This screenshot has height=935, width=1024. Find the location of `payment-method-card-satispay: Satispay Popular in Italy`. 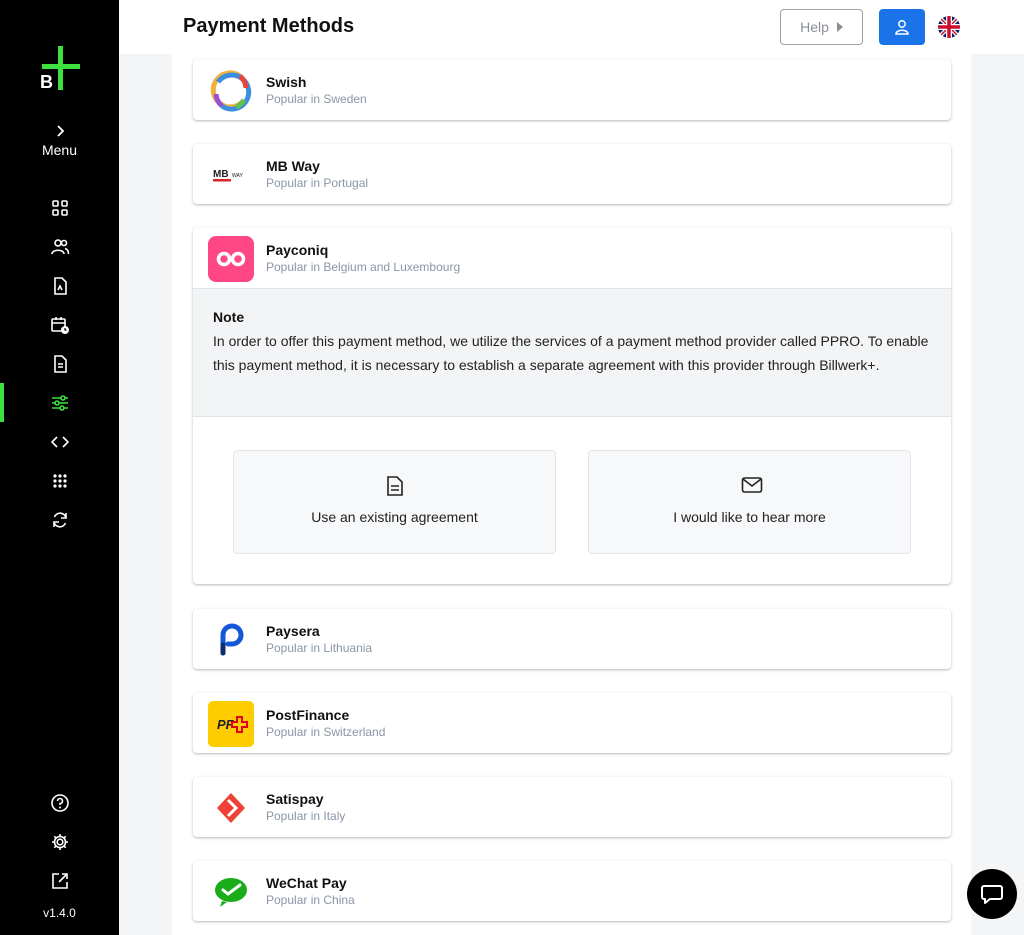

payment-method-card-satispay: Satispay Popular in Italy is located at coordinates (572, 807).